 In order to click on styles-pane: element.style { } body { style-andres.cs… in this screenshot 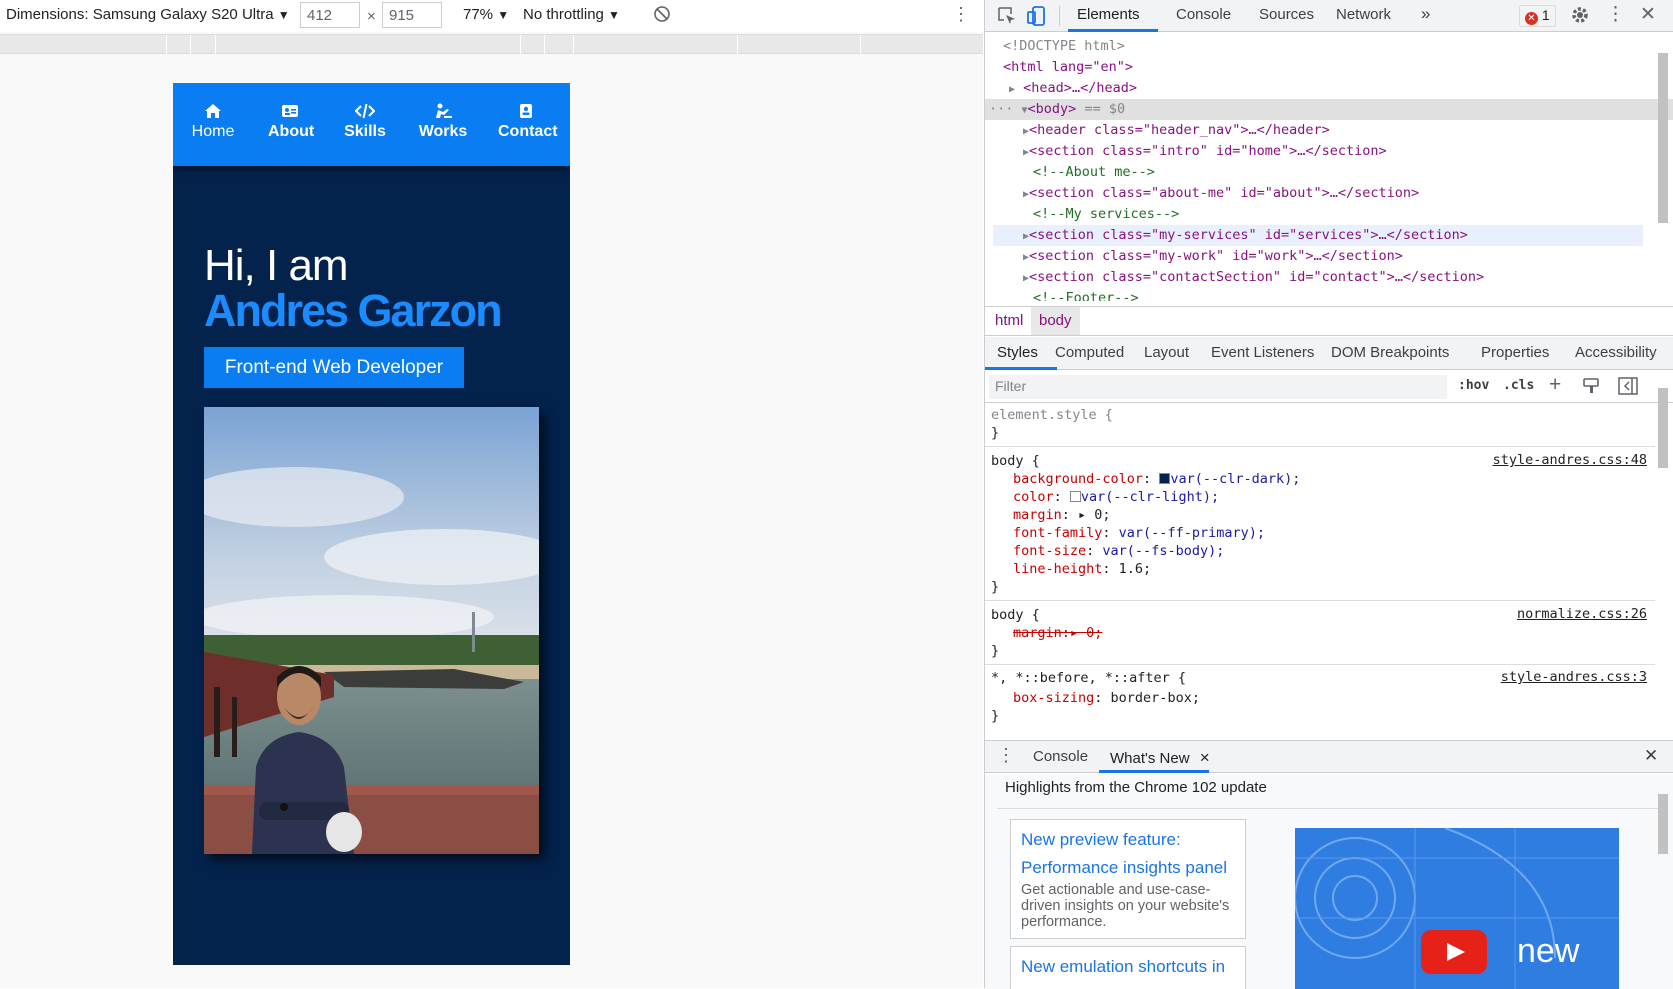, I will do `click(1320, 569)`.